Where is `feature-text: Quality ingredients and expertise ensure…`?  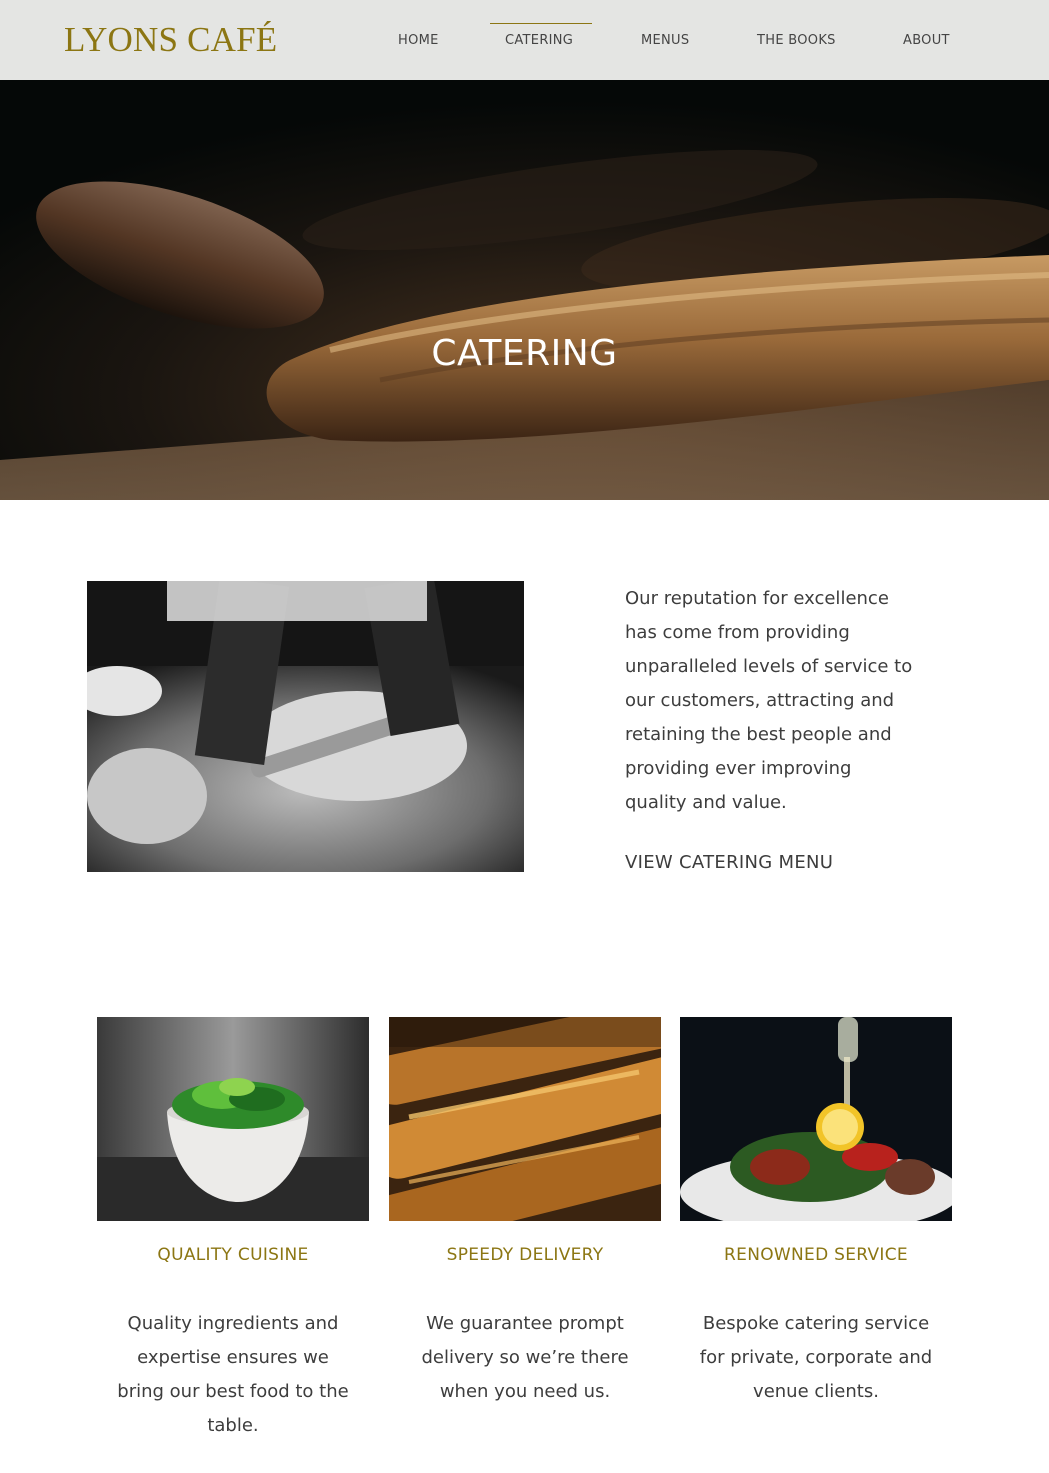
feature-text: Quality ingredients and expertise ensure… is located at coordinates (233, 1374).